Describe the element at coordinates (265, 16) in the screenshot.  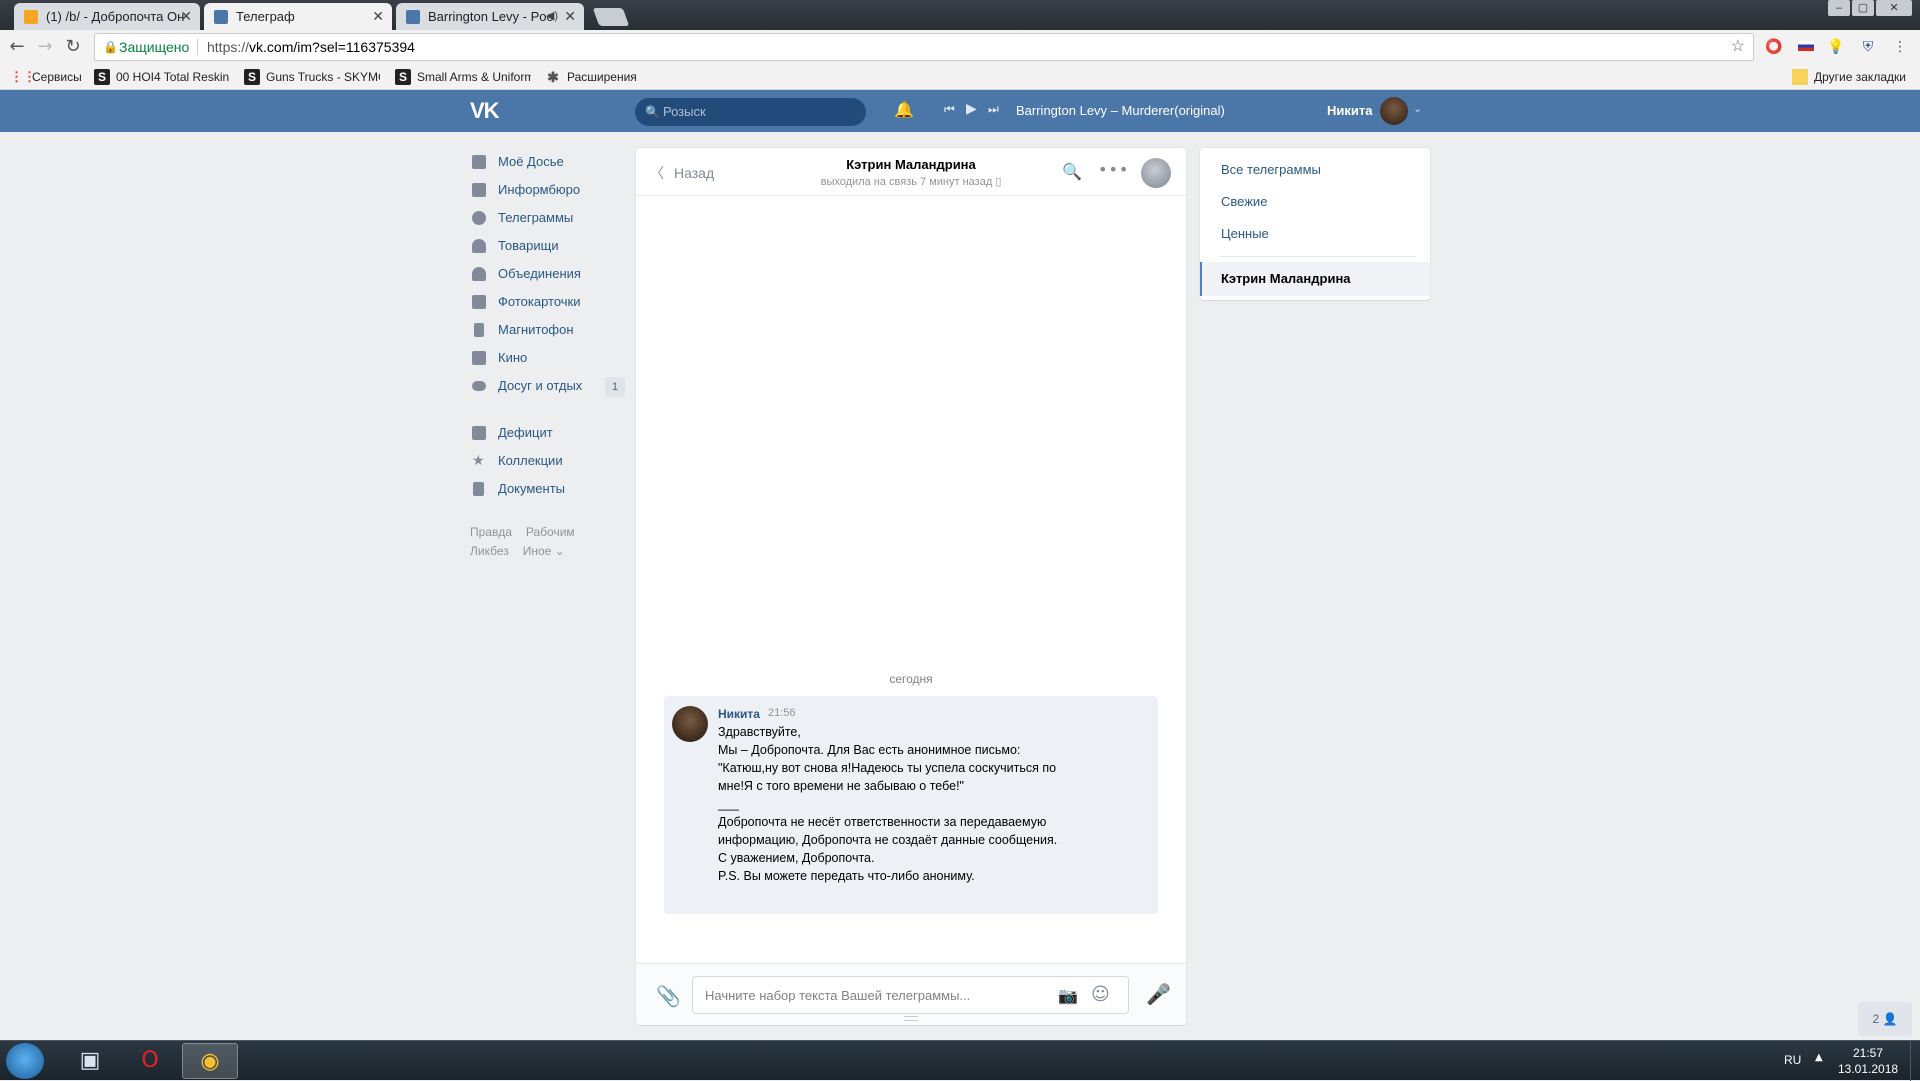
I see `tab-title: Телеграф` at that location.